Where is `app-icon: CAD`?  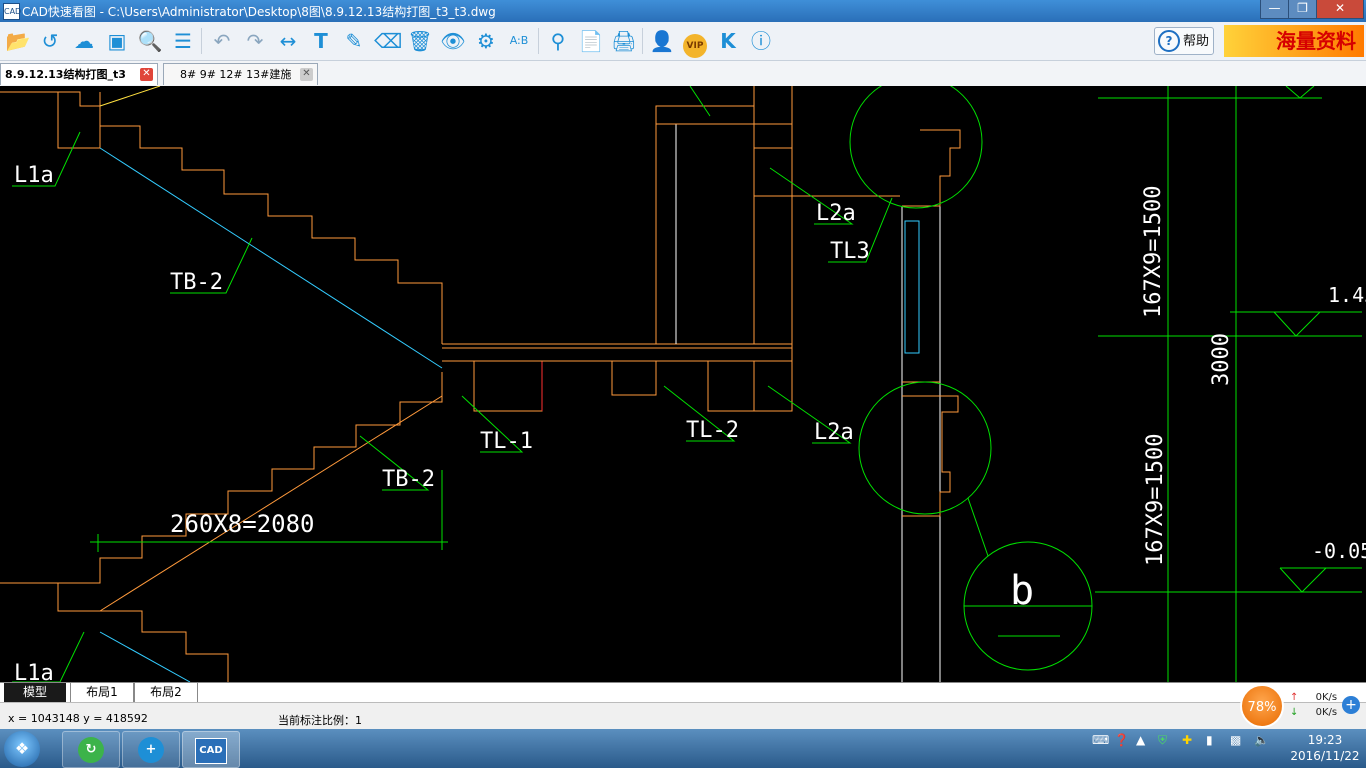
app-icon: CAD is located at coordinates (12, 11).